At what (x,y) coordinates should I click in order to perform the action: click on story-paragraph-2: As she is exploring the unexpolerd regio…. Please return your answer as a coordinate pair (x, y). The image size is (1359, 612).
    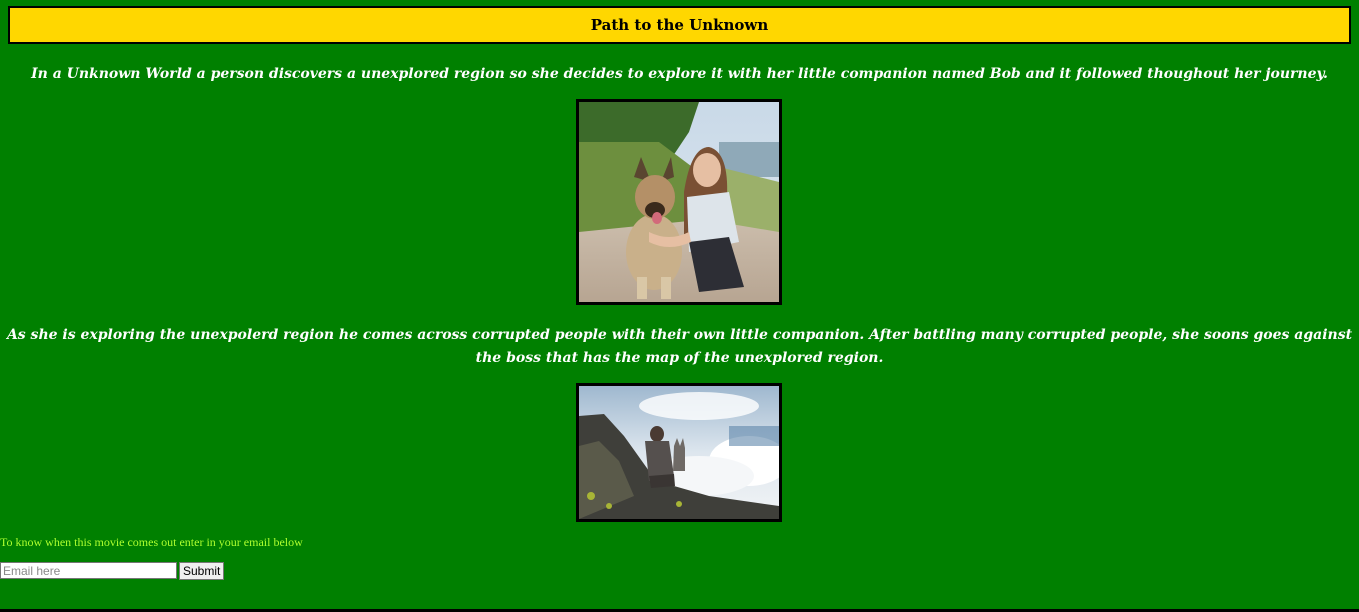
    Looking at the image, I should click on (679, 346).